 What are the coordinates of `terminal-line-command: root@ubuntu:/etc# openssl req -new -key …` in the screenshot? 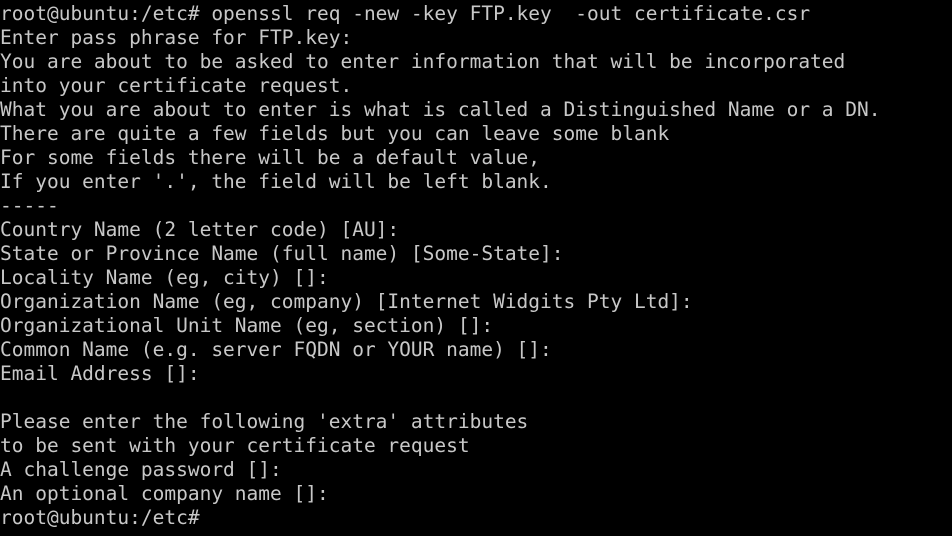 It's located at (405, 13).